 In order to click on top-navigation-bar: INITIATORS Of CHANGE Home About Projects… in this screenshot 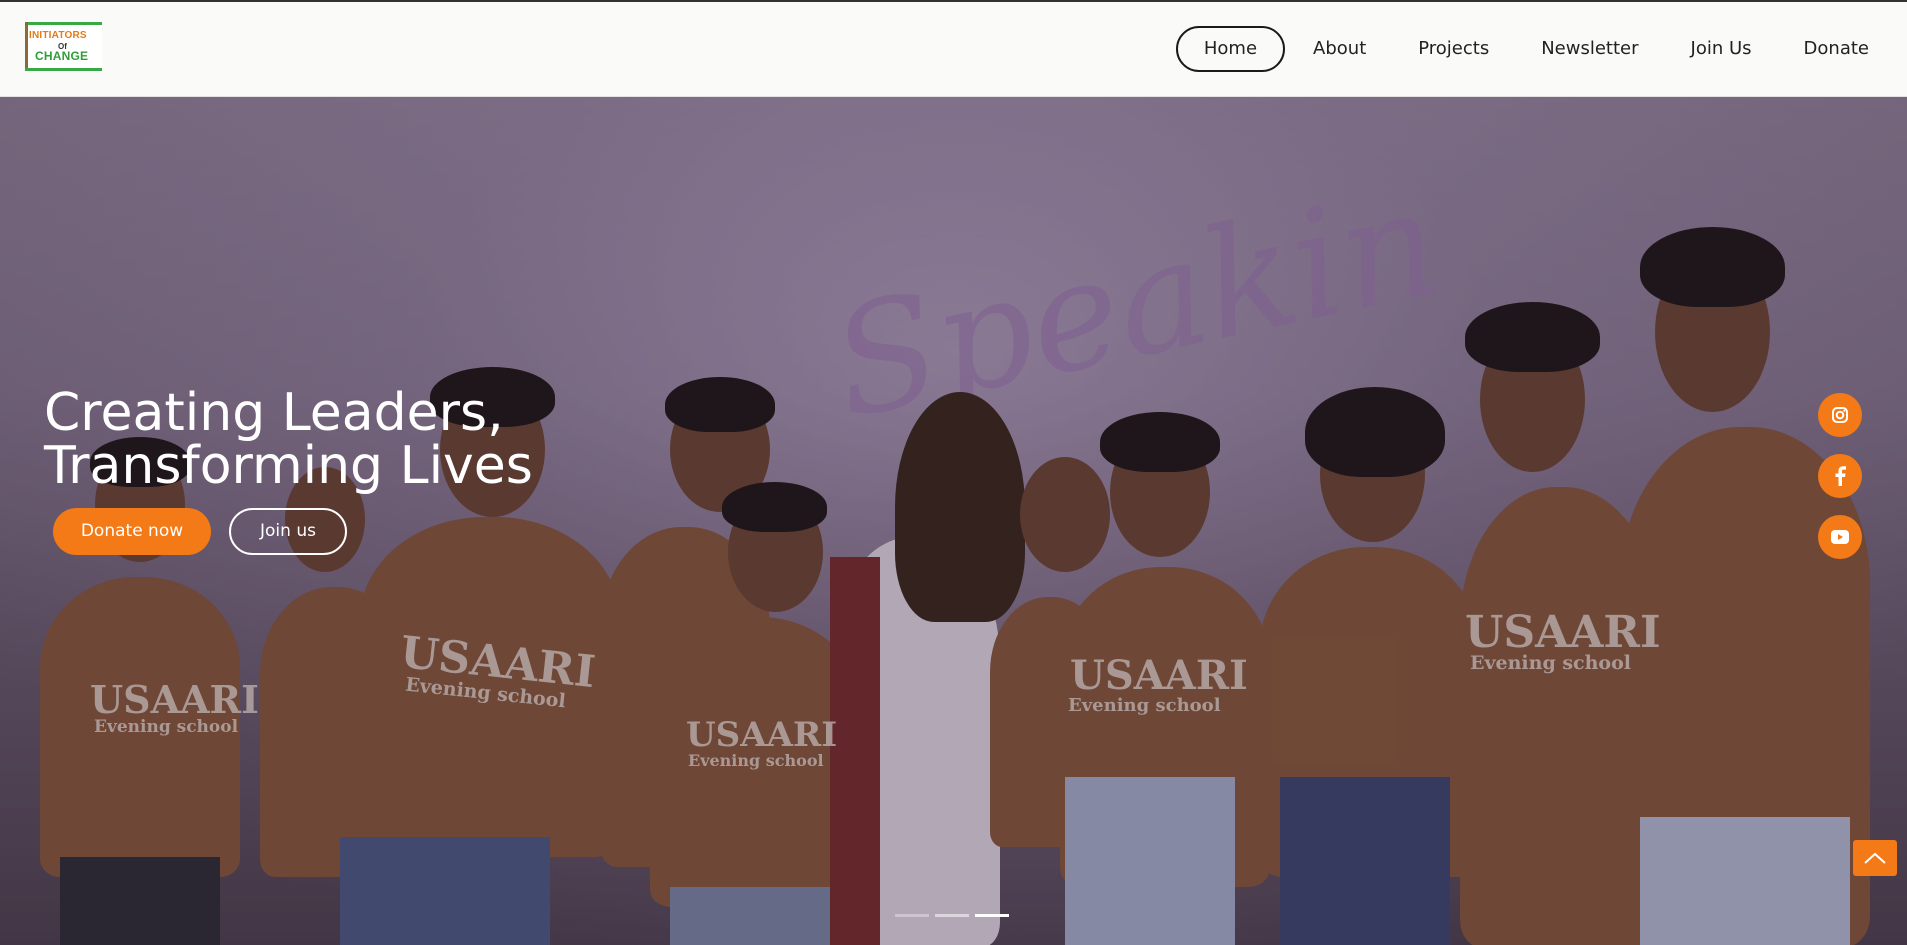, I will do `click(953, 48)`.